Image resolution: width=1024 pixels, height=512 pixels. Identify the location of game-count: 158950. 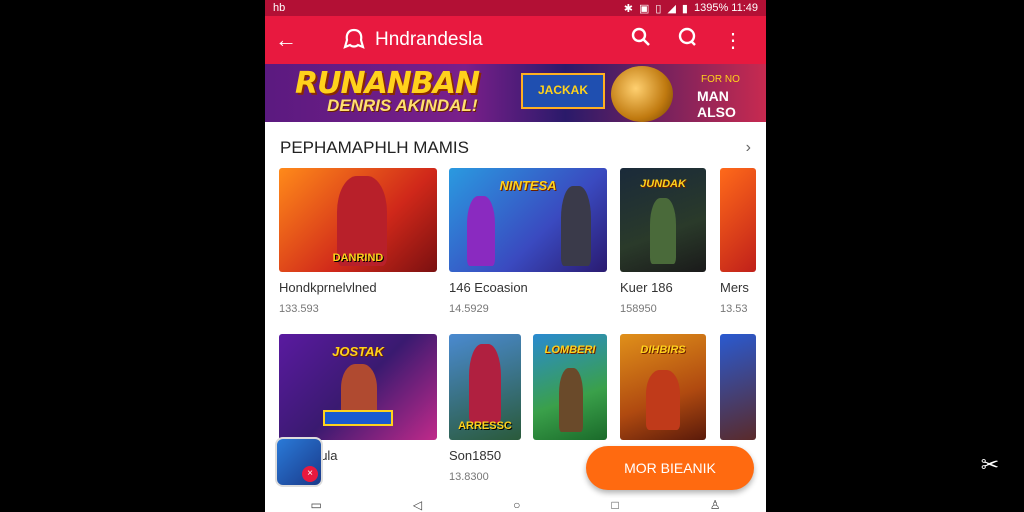
(638, 309).